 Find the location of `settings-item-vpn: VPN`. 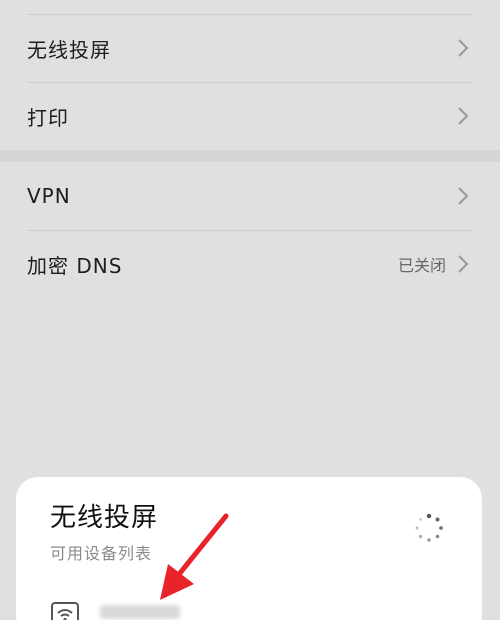

settings-item-vpn: VPN is located at coordinates (250, 196).